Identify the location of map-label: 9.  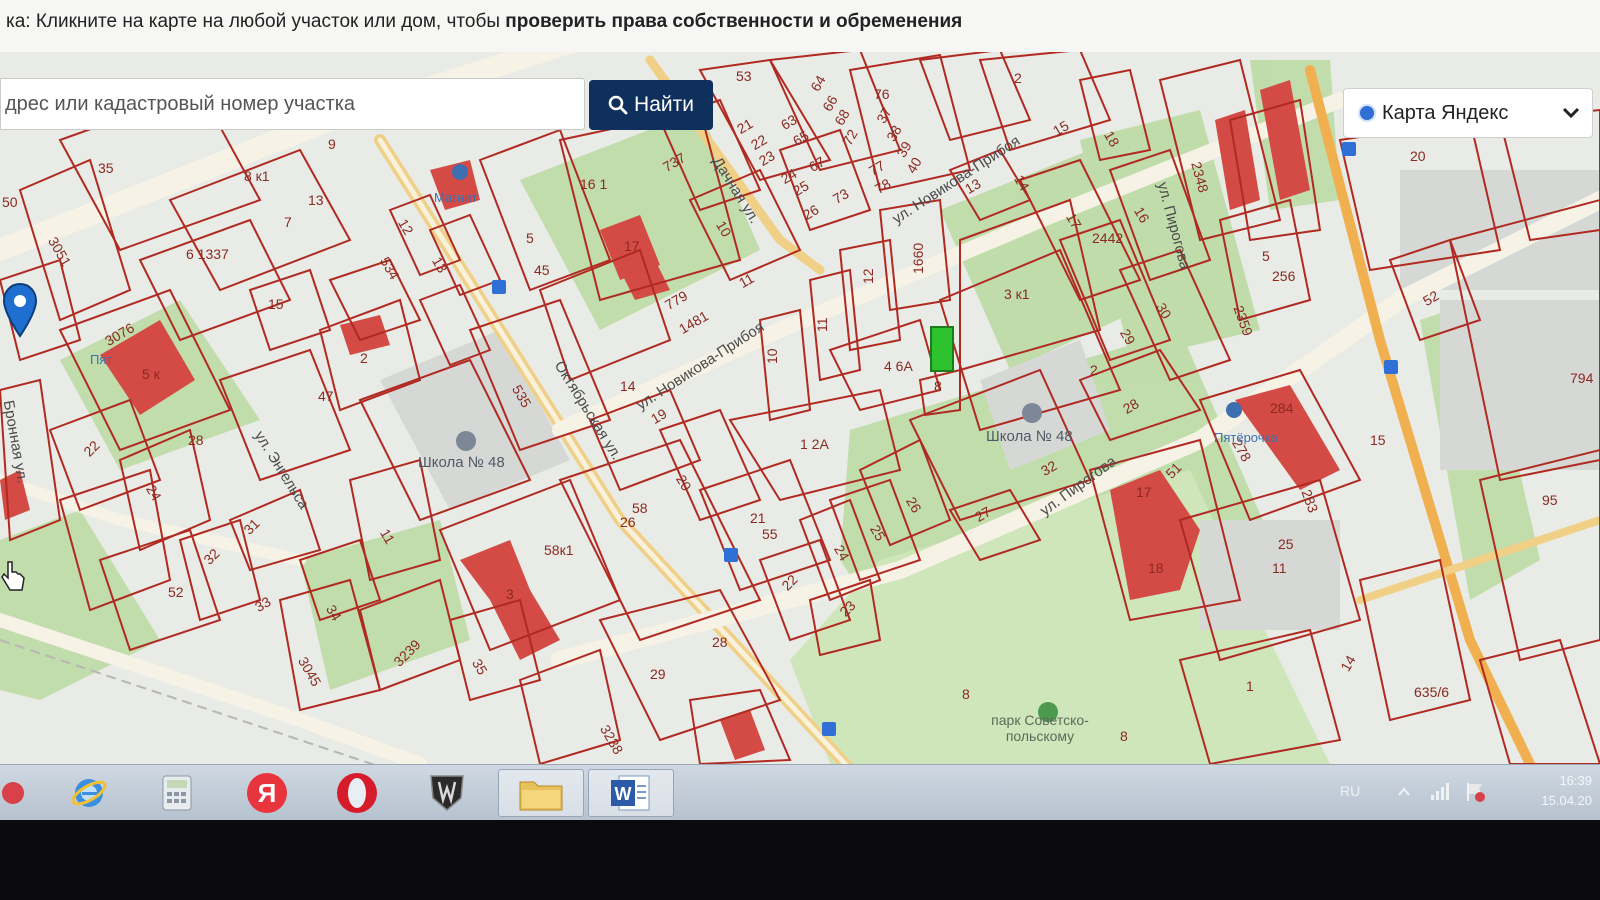
(332, 144).